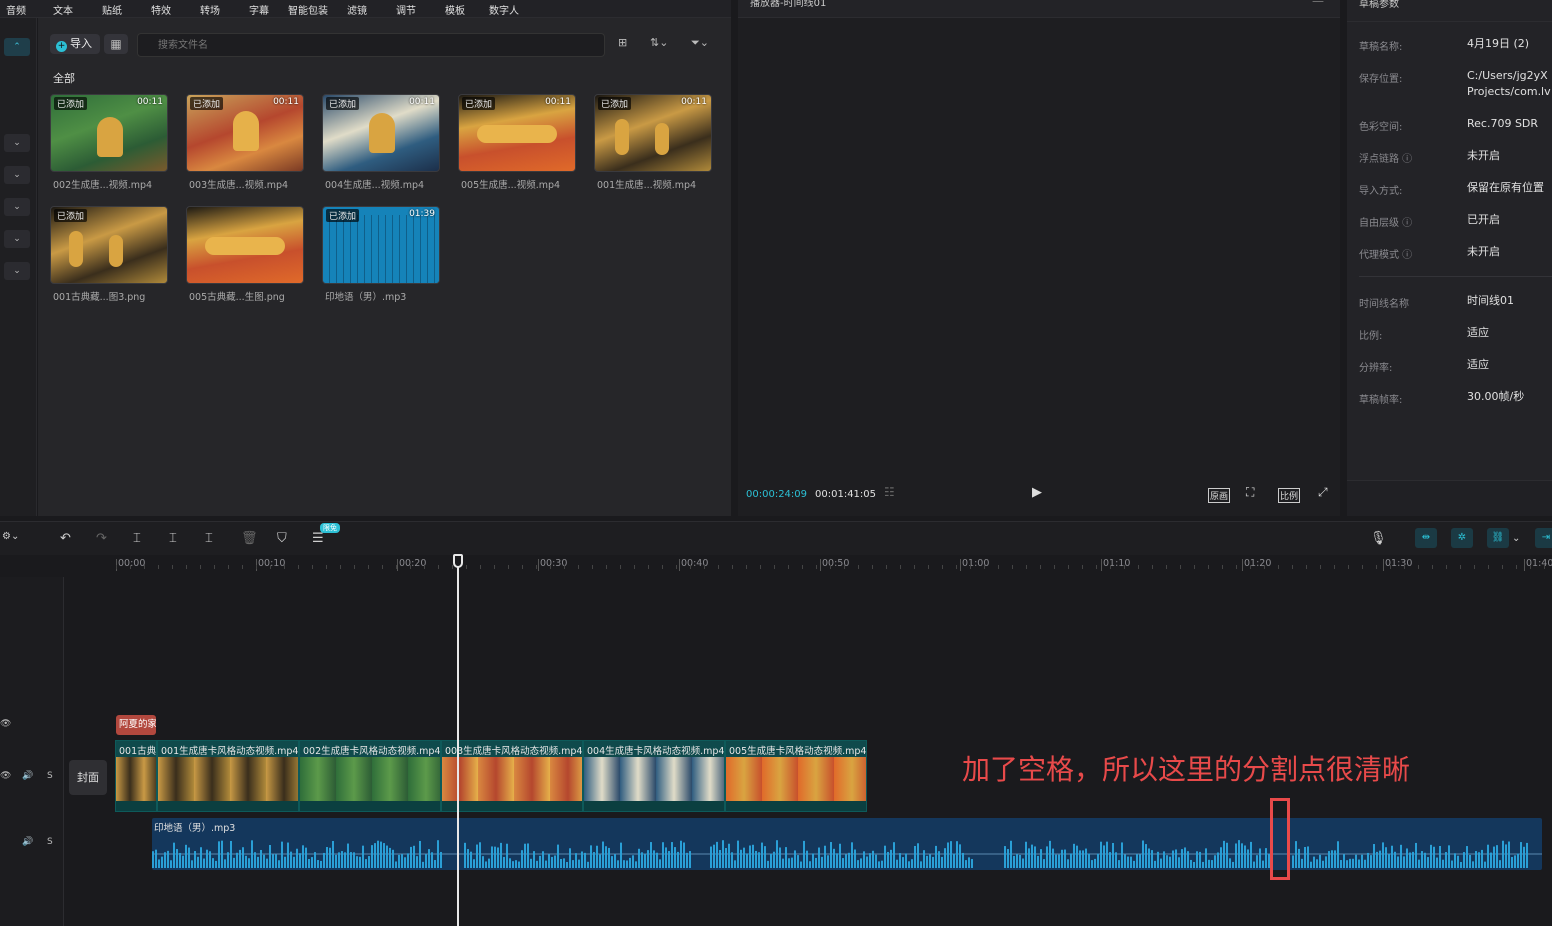 The width and height of the screenshot is (1552, 926). Describe the element at coordinates (455, 9) in the screenshot. I see `menu-template: 模板` at that location.